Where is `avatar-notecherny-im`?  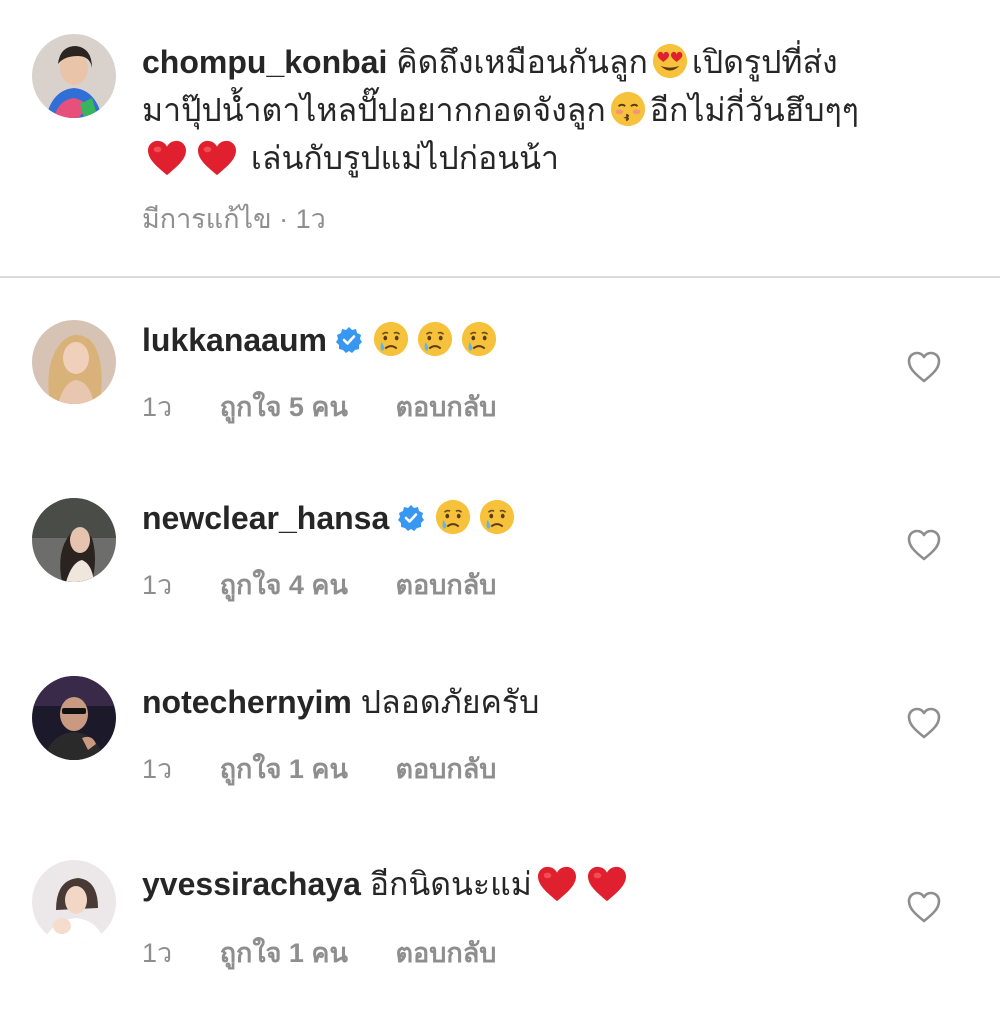
avatar-notecherny-im is located at coordinates (74, 718).